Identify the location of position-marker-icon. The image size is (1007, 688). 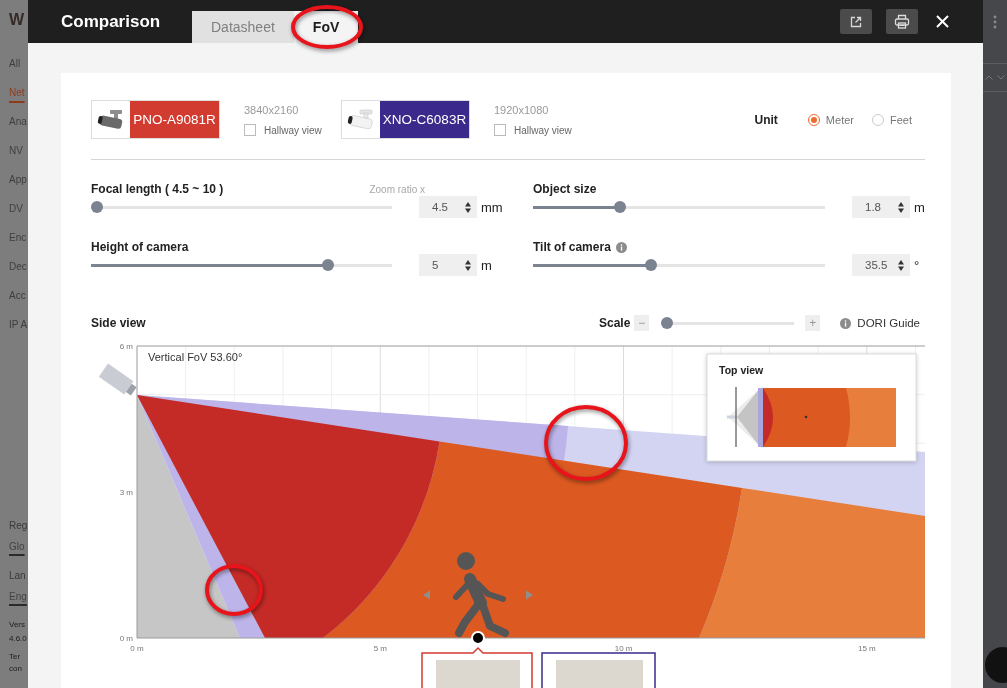
(478, 638).